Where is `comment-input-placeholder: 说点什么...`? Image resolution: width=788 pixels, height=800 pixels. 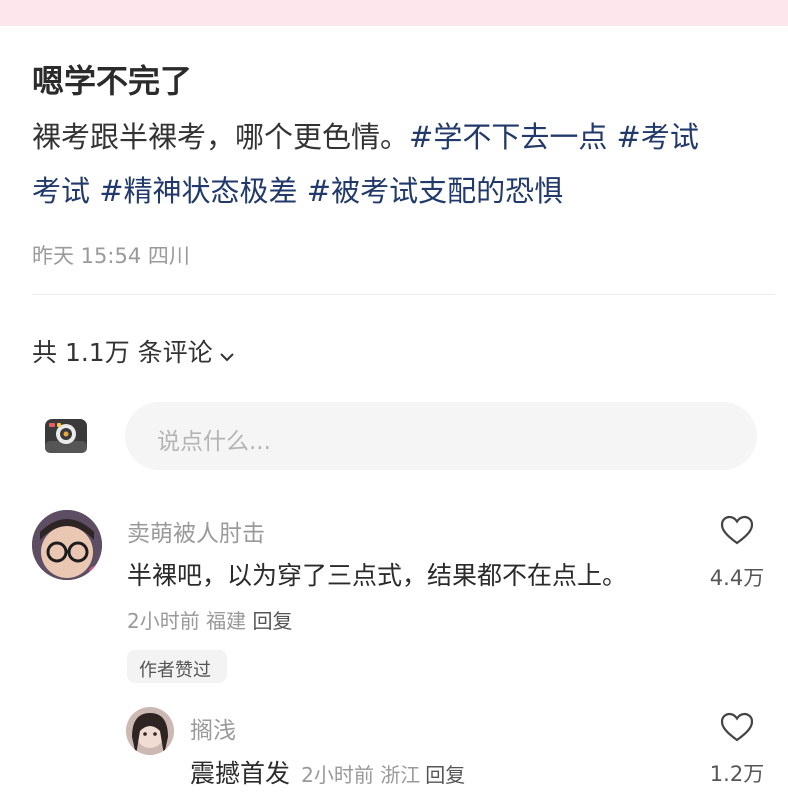 comment-input-placeholder: 说点什么... is located at coordinates (214, 442).